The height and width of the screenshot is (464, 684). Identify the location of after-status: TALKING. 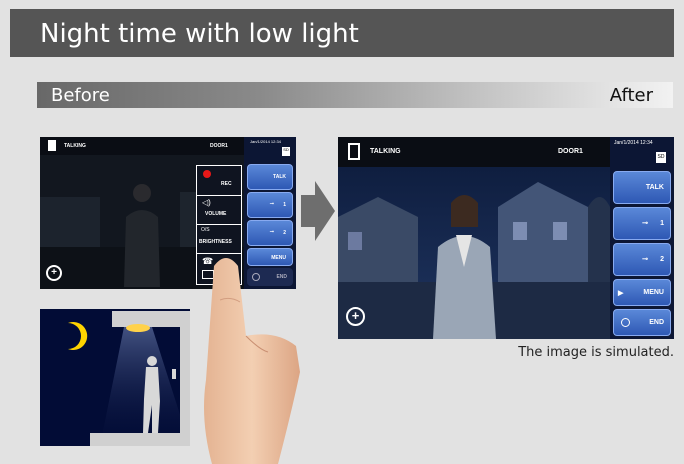
(385, 151).